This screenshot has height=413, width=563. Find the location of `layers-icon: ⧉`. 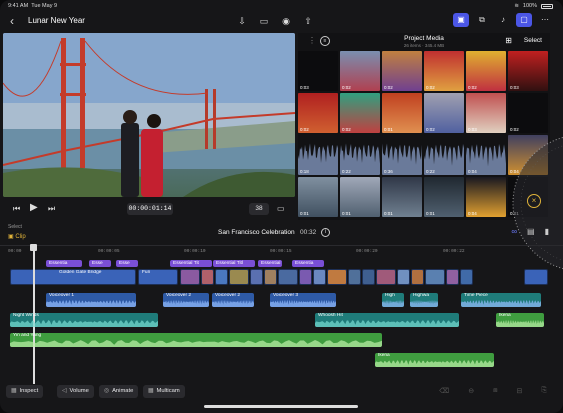

layers-icon: ⧉ is located at coordinates (482, 20).